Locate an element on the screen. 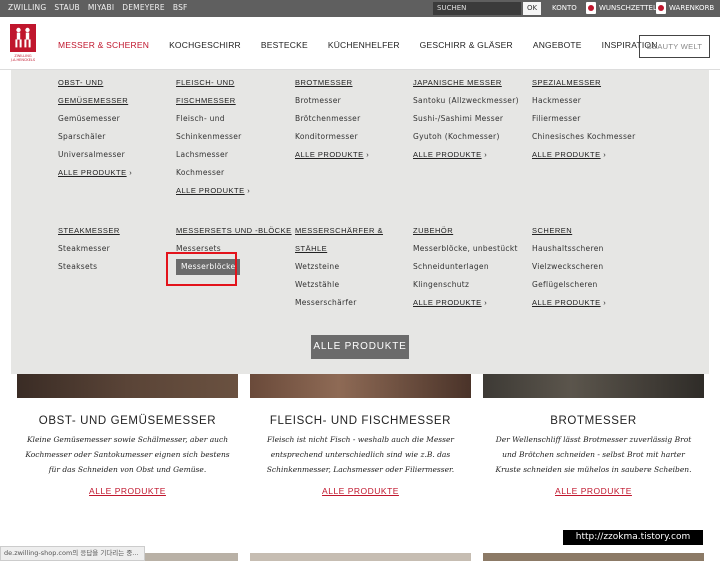  menu-item: Gemüsemesser is located at coordinates (95, 119).